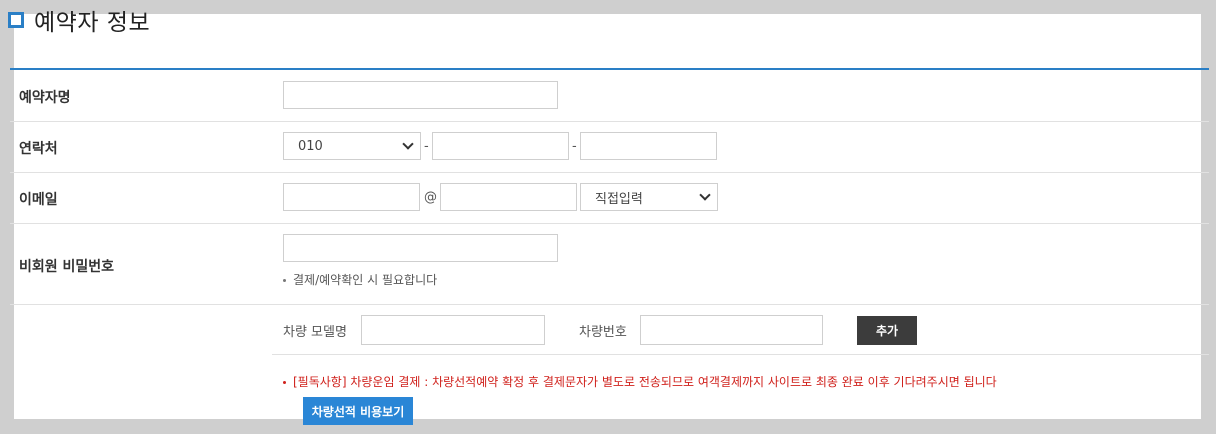 The image size is (1216, 434). I want to click on checkbox-square-icon, so click(16, 20).